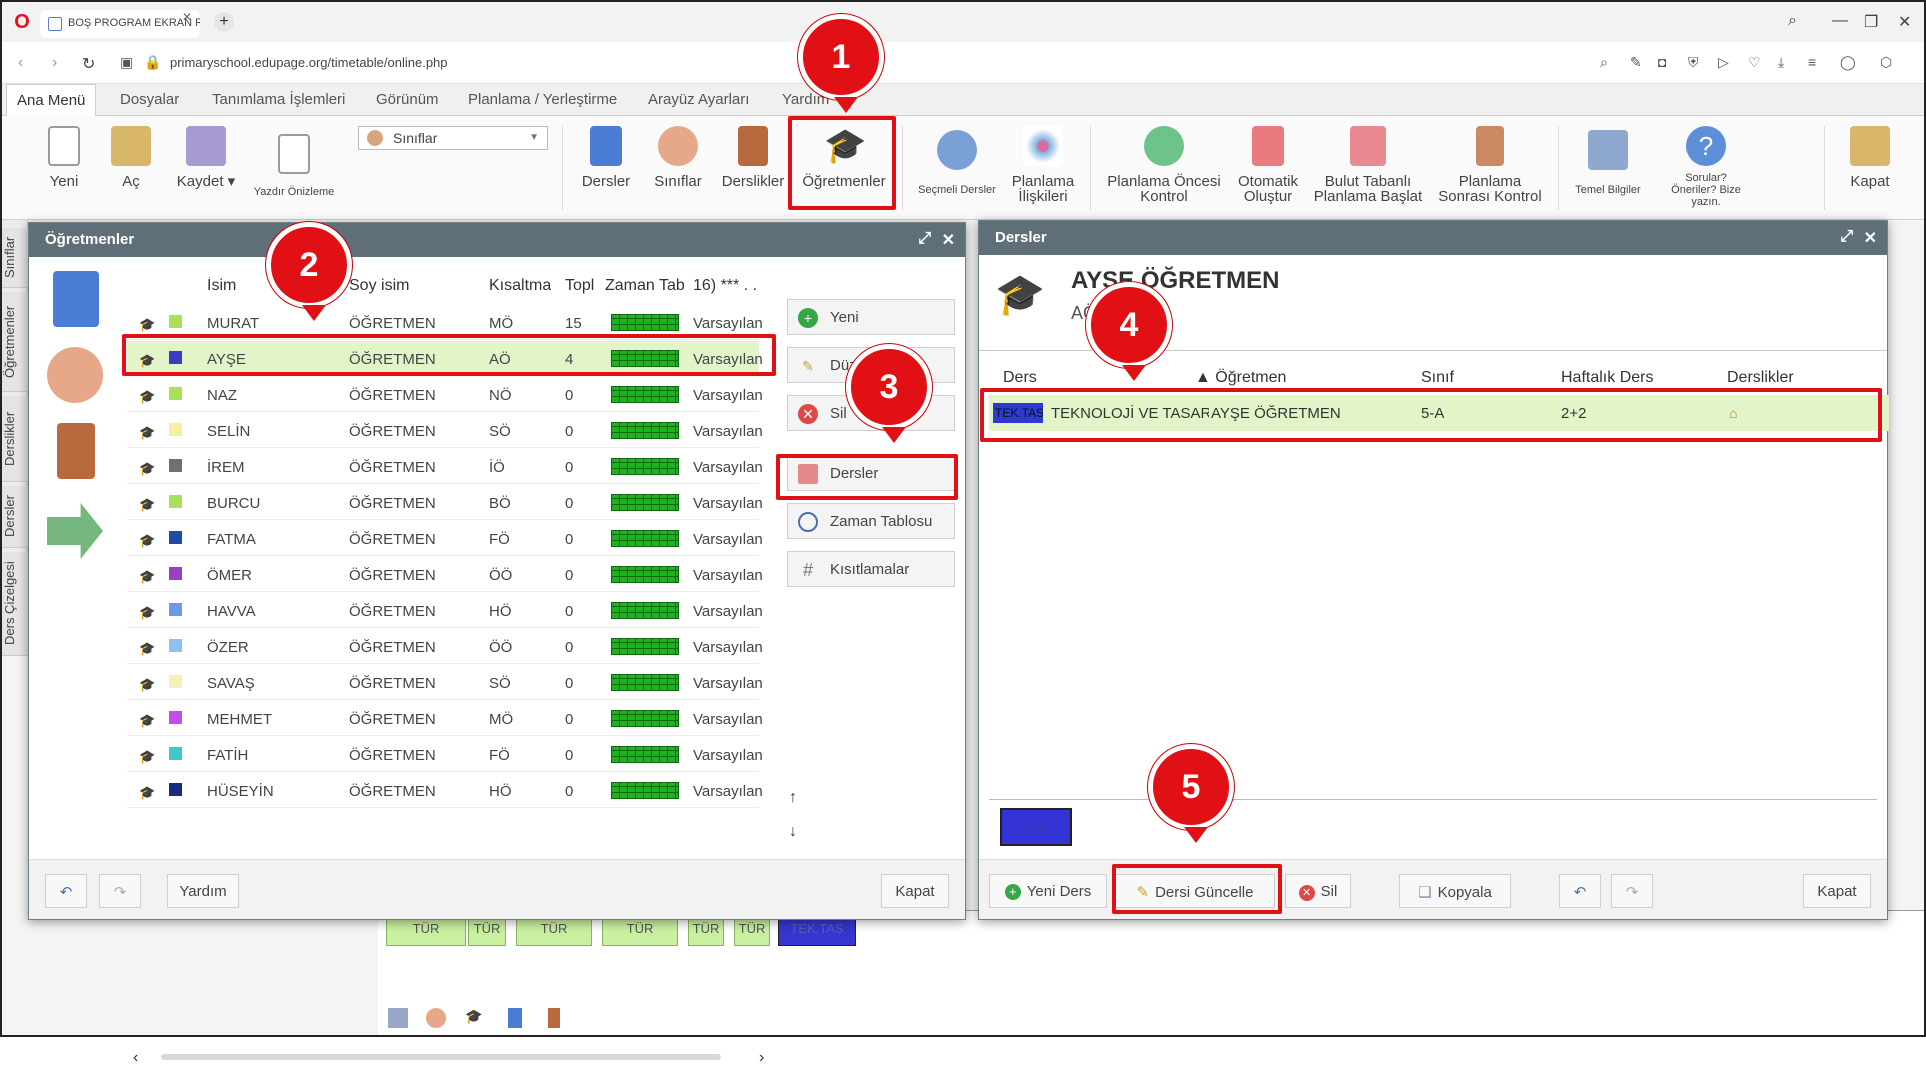 Image resolution: width=1926 pixels, height=1067 pixels. Describe the element at coordinates (1792, 21) in the screenshot. I see `search-tabs-icon: ⌕` at that location.